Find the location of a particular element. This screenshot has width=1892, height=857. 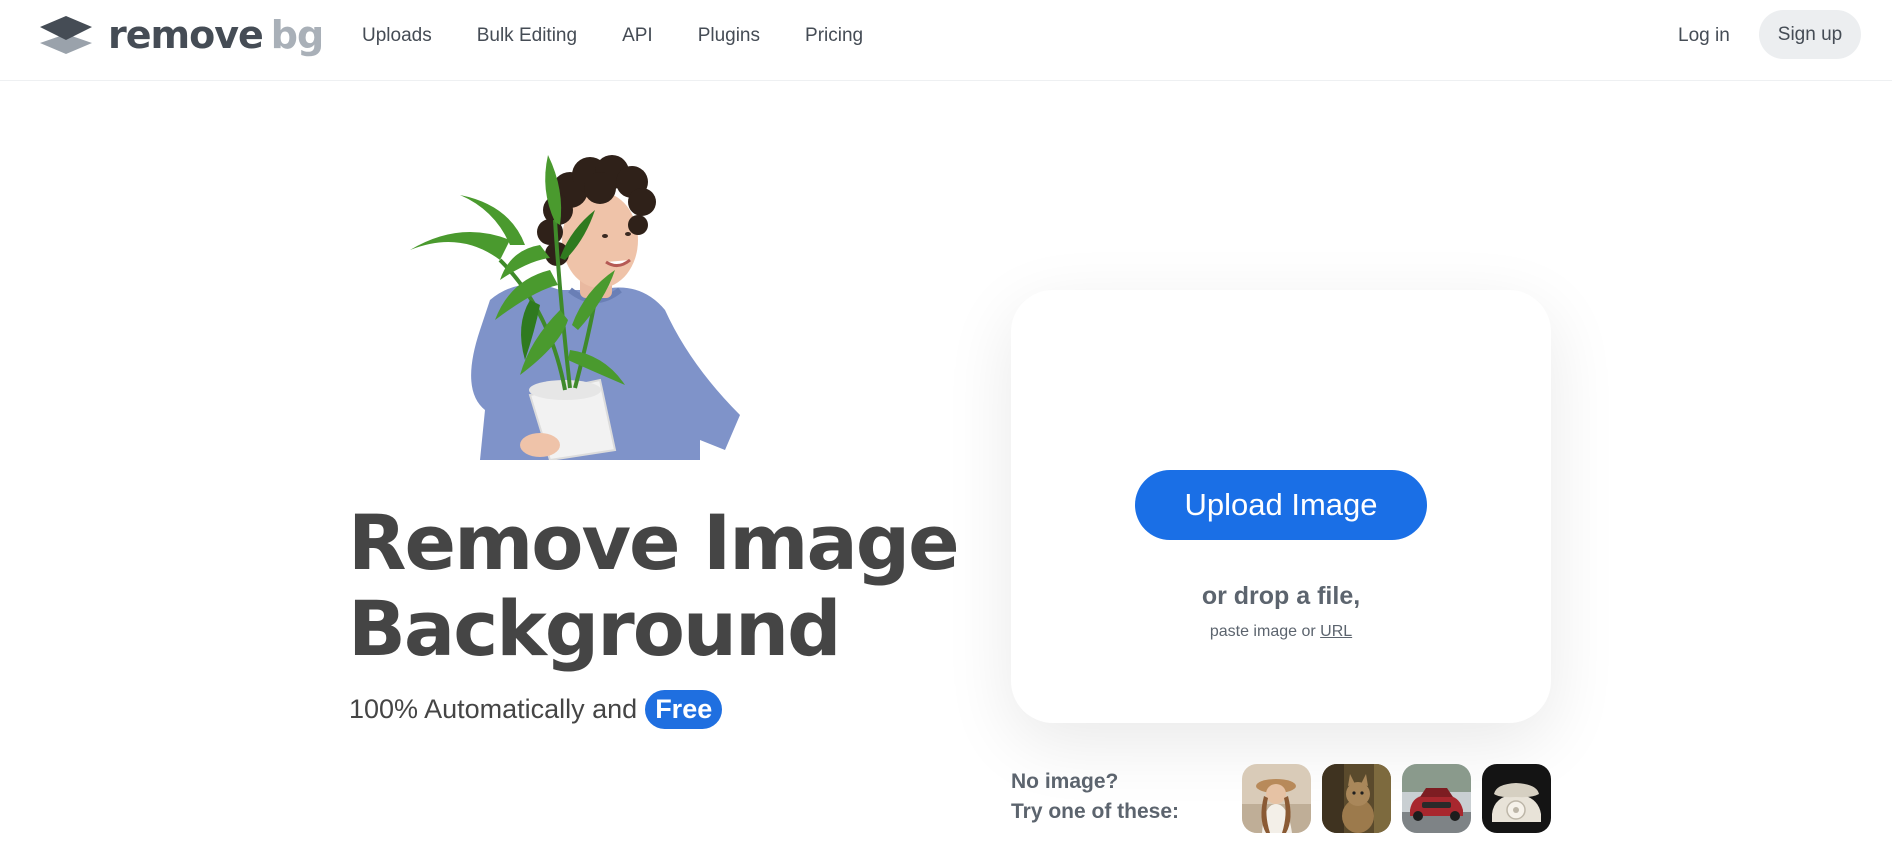

sample-cat is located at coordinates (1356, 798).